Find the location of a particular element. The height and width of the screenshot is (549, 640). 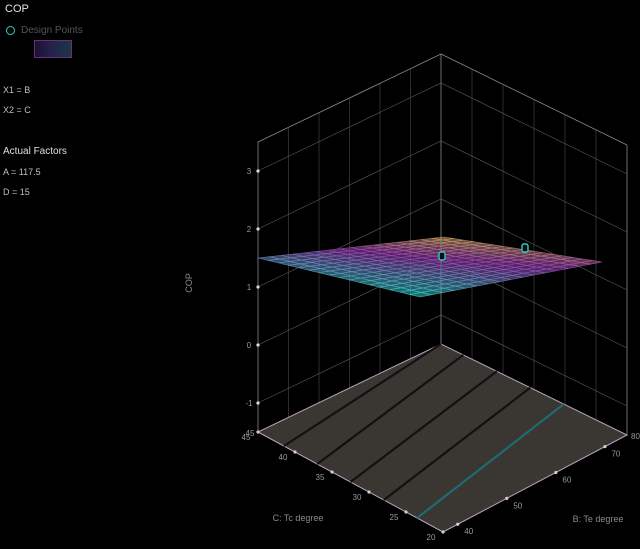

y-axis-label: B: Te degree is located at coordinates (598, 519).